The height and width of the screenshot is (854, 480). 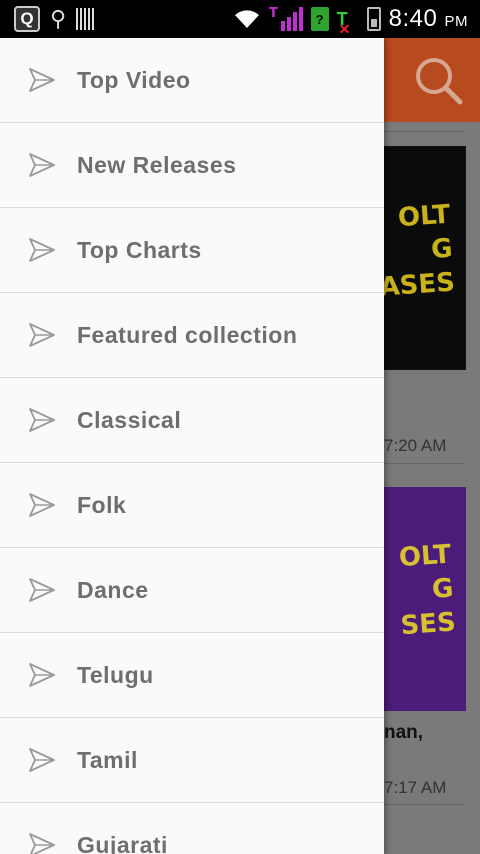 I want to click on menu-item: New Releases, so click(x=192, y=165).